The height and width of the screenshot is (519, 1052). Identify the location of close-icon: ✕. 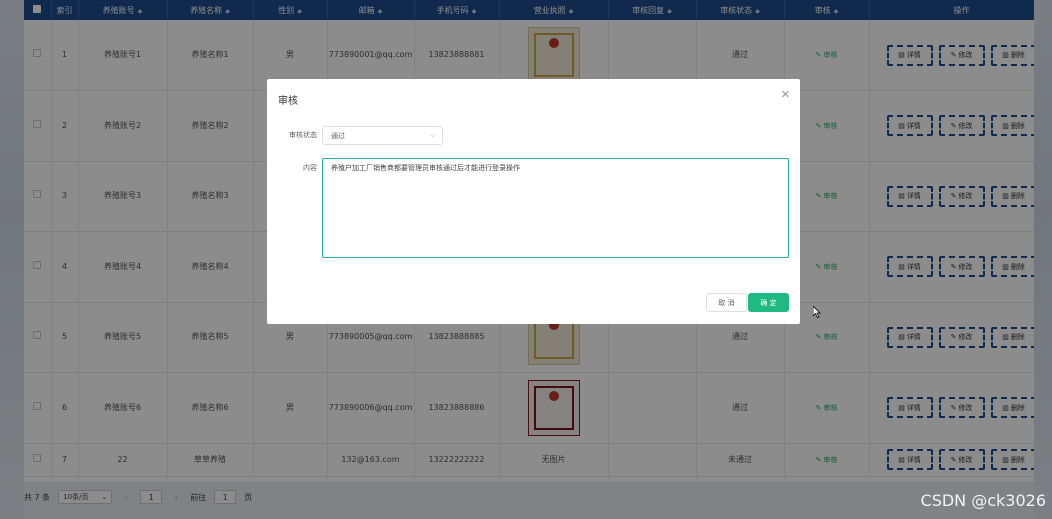
(785, 94).